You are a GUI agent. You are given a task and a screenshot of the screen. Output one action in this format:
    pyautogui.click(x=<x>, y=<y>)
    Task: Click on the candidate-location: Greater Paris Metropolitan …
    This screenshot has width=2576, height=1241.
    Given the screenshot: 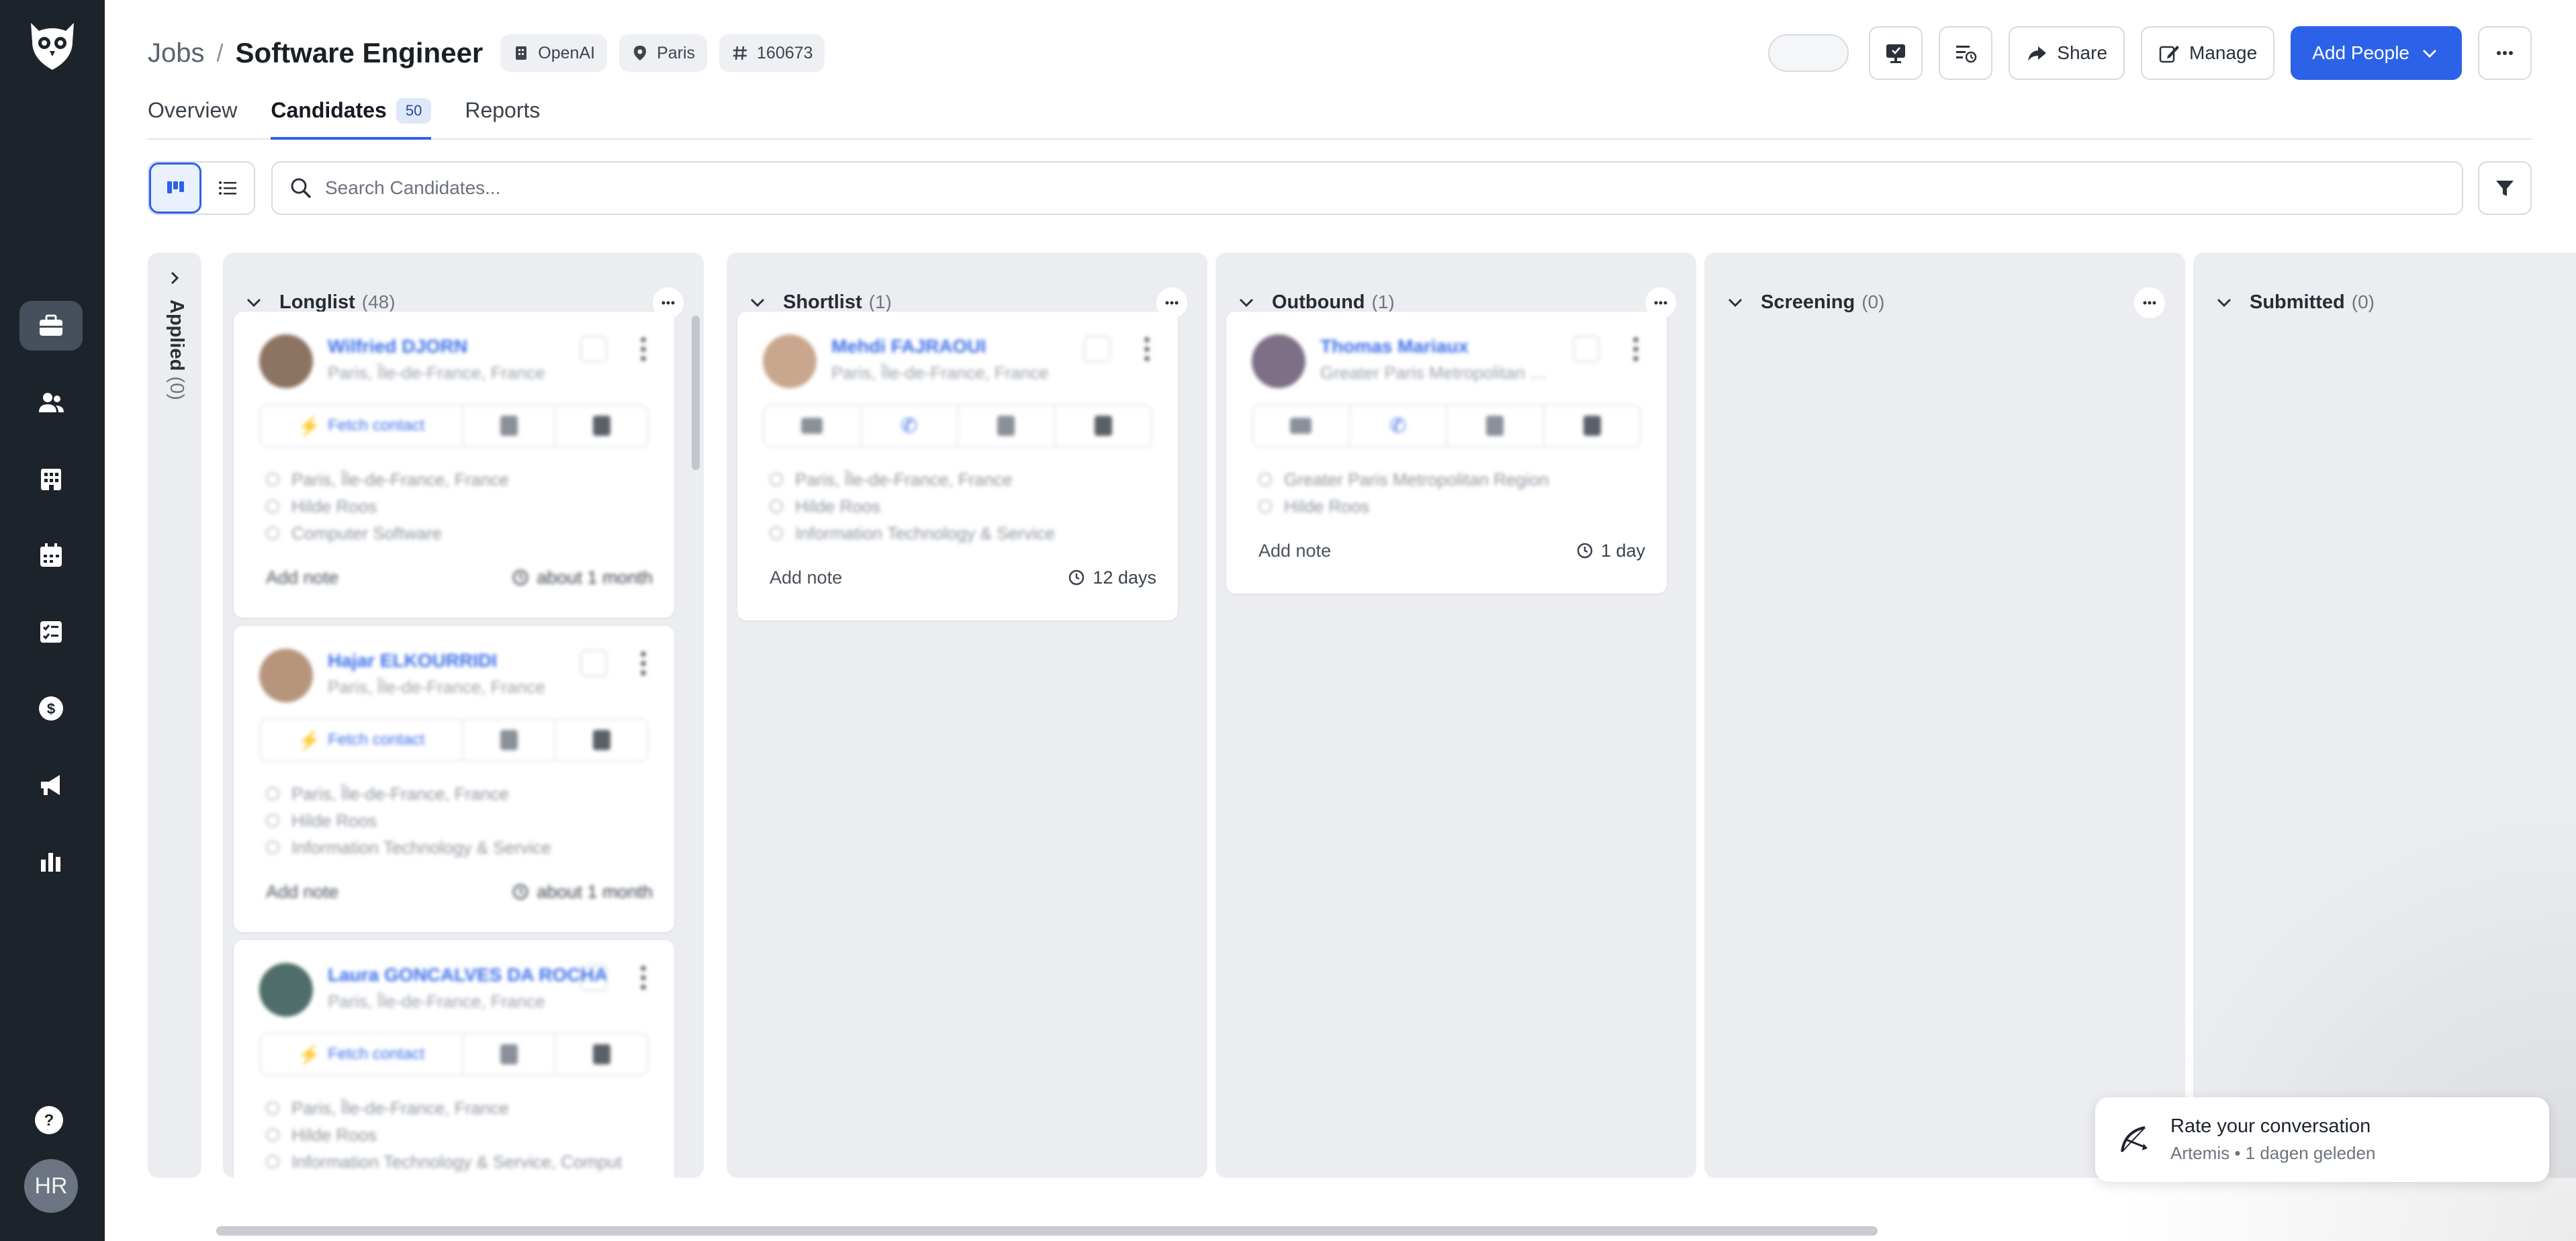 What is the action you would take?
    pyautogui.click(x=1434, y=373)
    